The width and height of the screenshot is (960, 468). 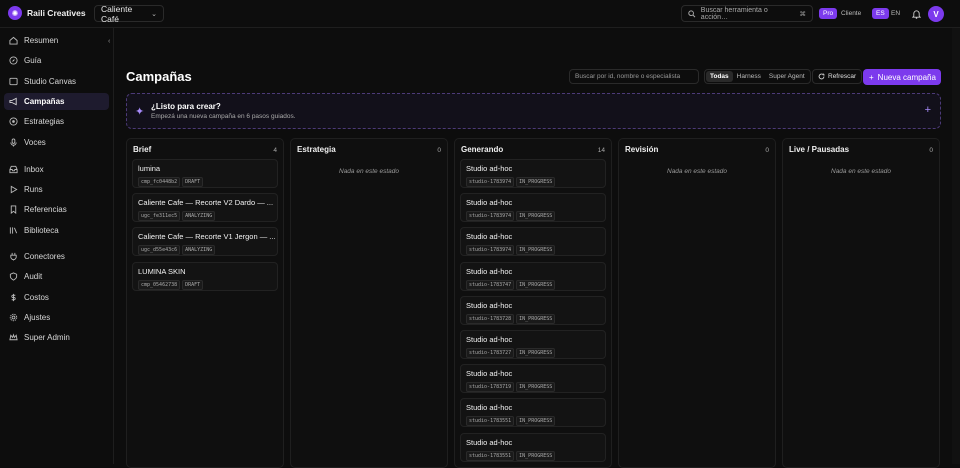 What do you see at coordinates (205, 276) in the screenshot?
I see `campaign-card: LUMINA SKIN cmp_05462738 DRAFT` at bounding box center [205, 276].